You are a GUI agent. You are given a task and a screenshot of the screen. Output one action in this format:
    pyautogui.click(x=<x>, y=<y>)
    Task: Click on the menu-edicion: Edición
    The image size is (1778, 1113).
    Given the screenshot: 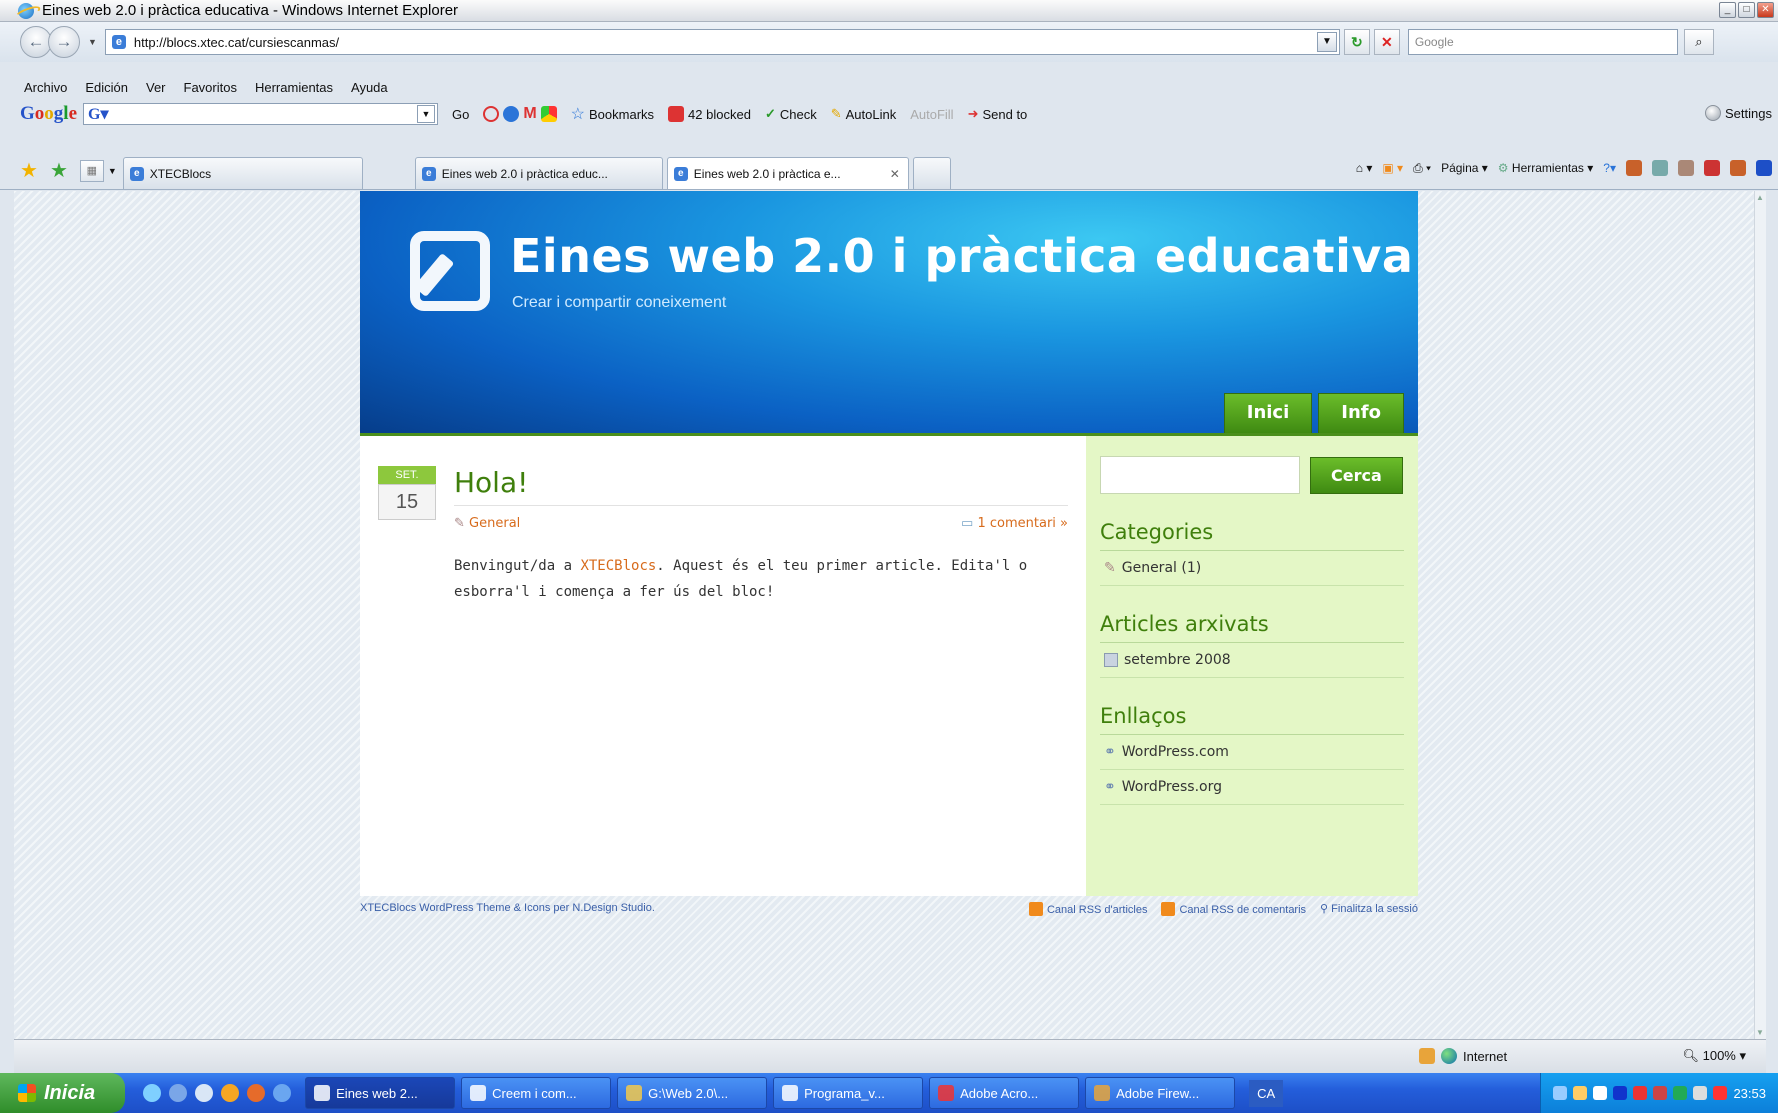 What is the action you would take?
    pyautogui.click(x=106, y=87)
    